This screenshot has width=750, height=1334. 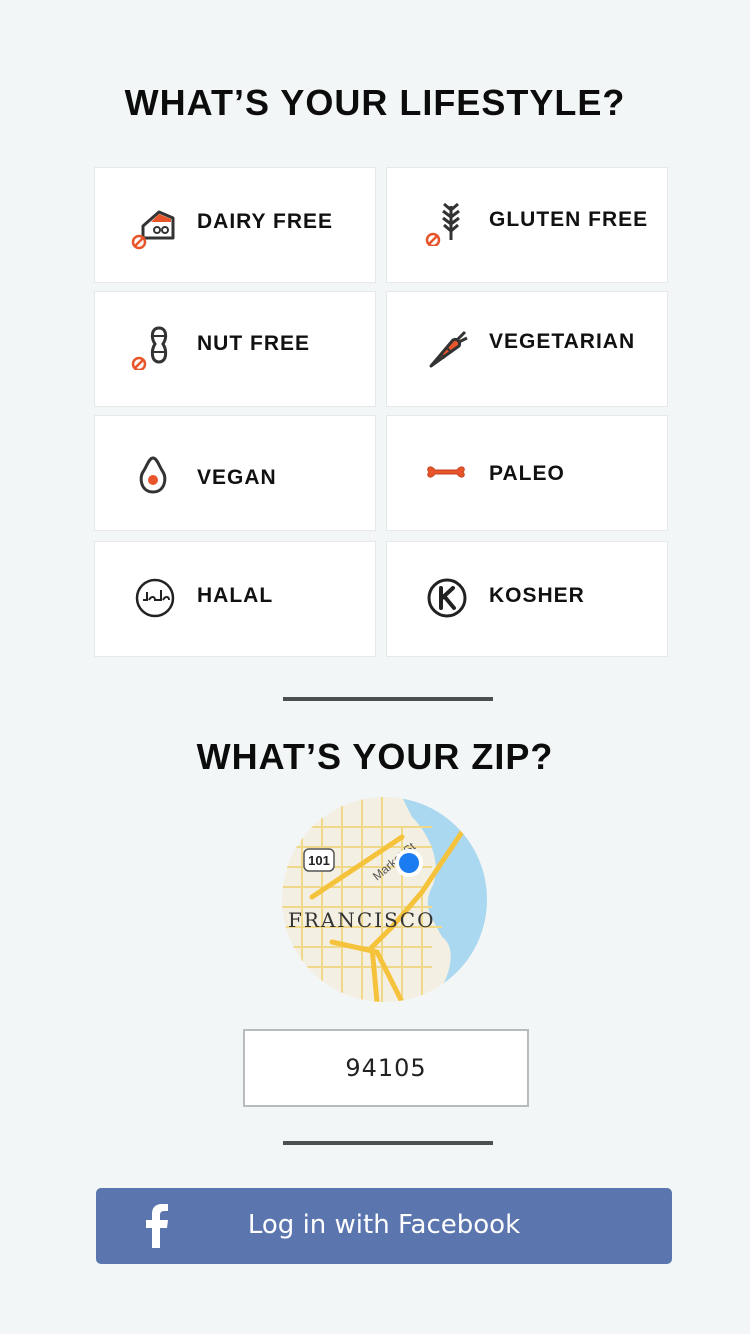 I want to click on lifestyle-title: WHAT’S YOUR LIFESTYLE?, so click(x=375, y=102).